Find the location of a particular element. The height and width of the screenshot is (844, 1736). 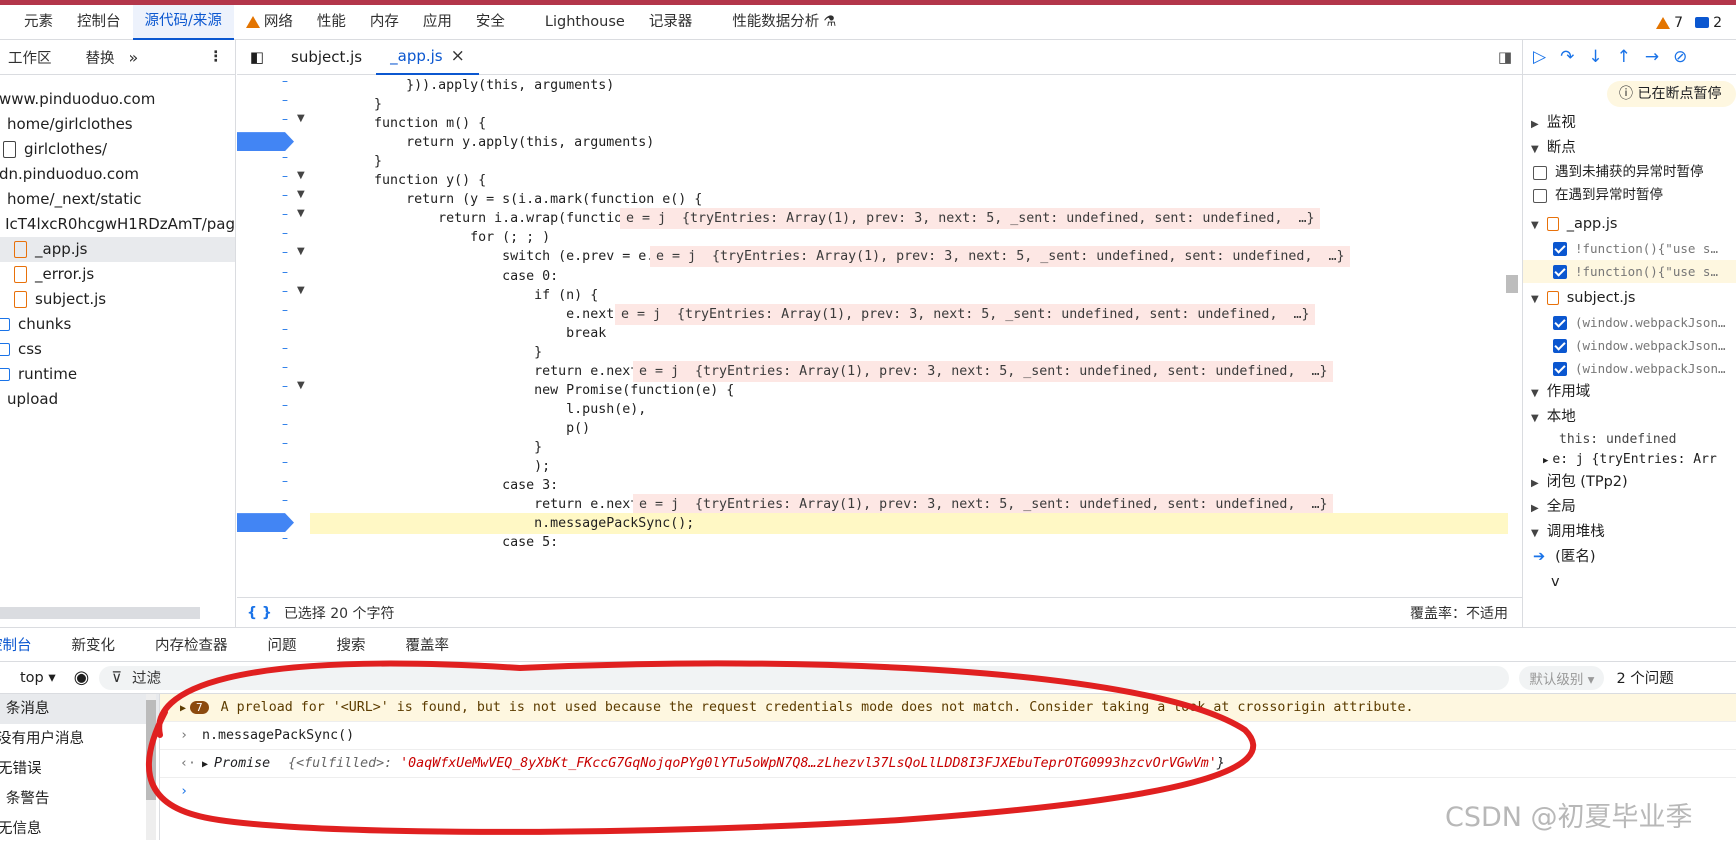

editor-tab-subject: subject.js is located at coordinates (326, 57).